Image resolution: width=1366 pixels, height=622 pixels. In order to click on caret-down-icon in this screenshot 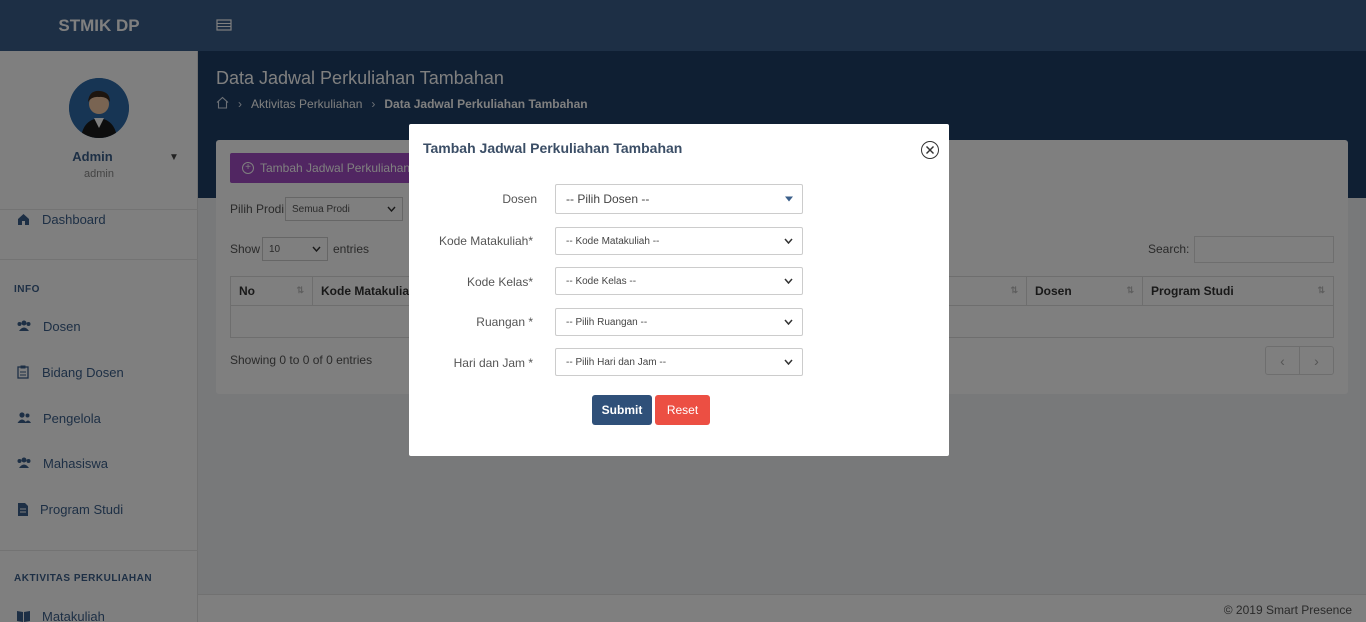, I will do `click(789, 199)`.